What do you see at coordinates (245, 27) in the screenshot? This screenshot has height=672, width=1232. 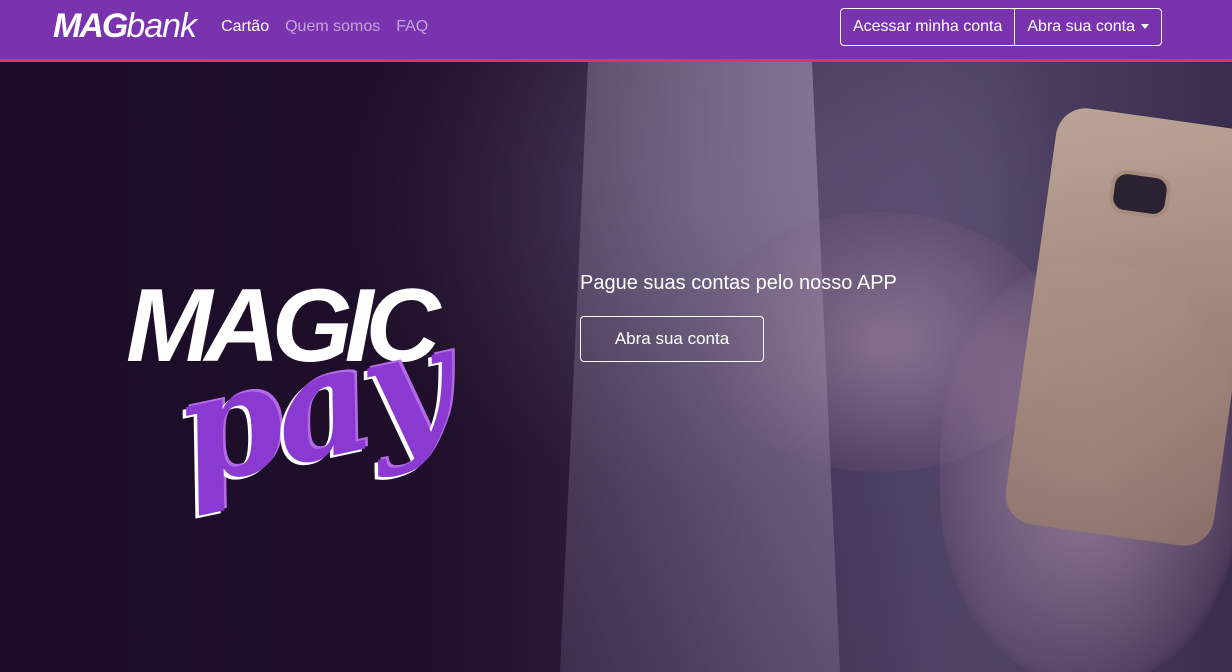 I see `nav-link-cartao: Cartão` at bounding box center [245, 27].